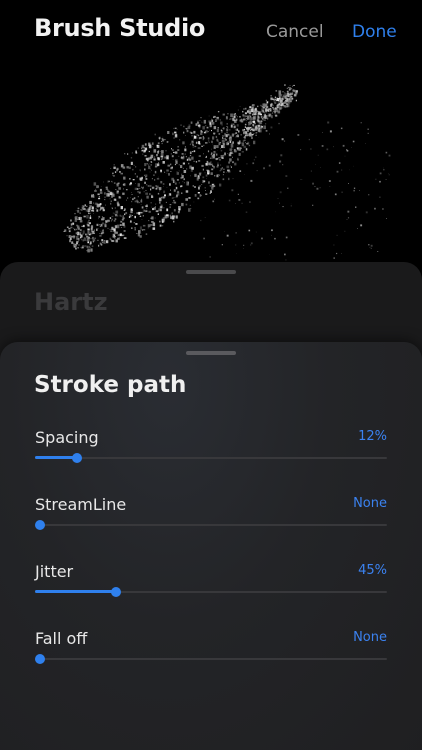 The image size is (422, 750). What do you see at coordinates (71, 302) in the screenshot?
I see `brush-name: Hartz` at bounding box center [71, 302].